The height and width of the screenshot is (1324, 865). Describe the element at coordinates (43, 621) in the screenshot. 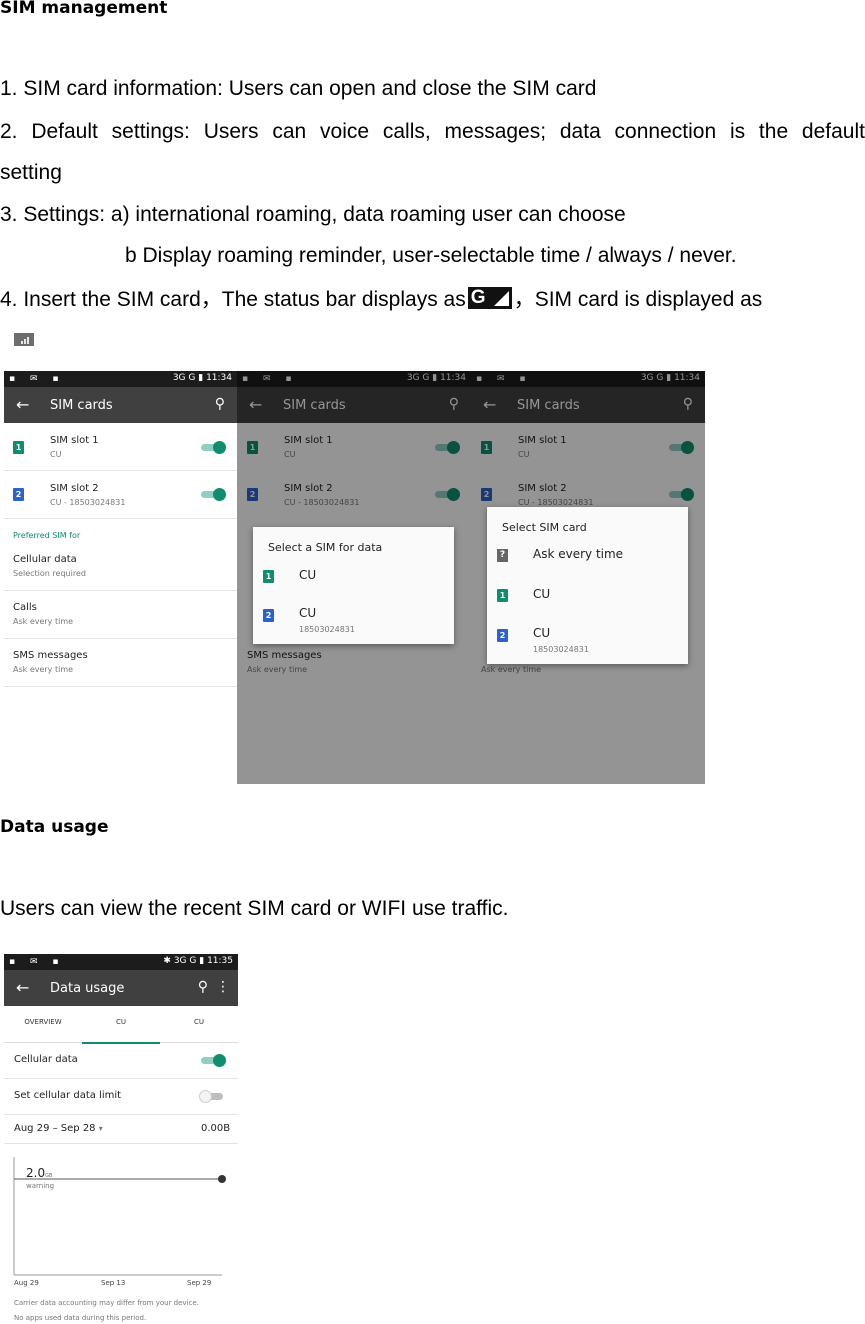

I see `calls-sub: Ask every time` at that location.